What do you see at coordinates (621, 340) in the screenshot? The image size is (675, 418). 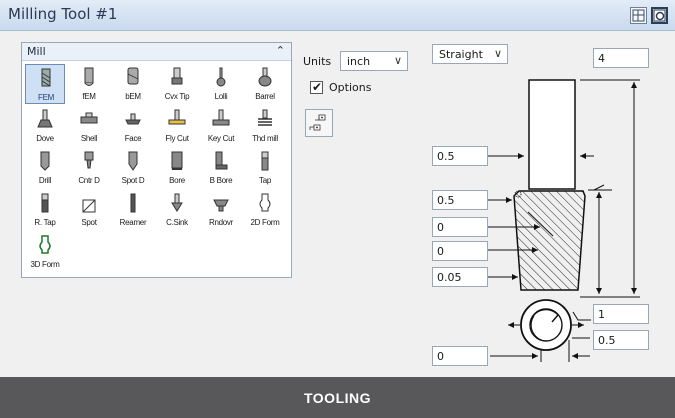 I see `flute-count-field: 0.5` at bounding box center [621, 340].